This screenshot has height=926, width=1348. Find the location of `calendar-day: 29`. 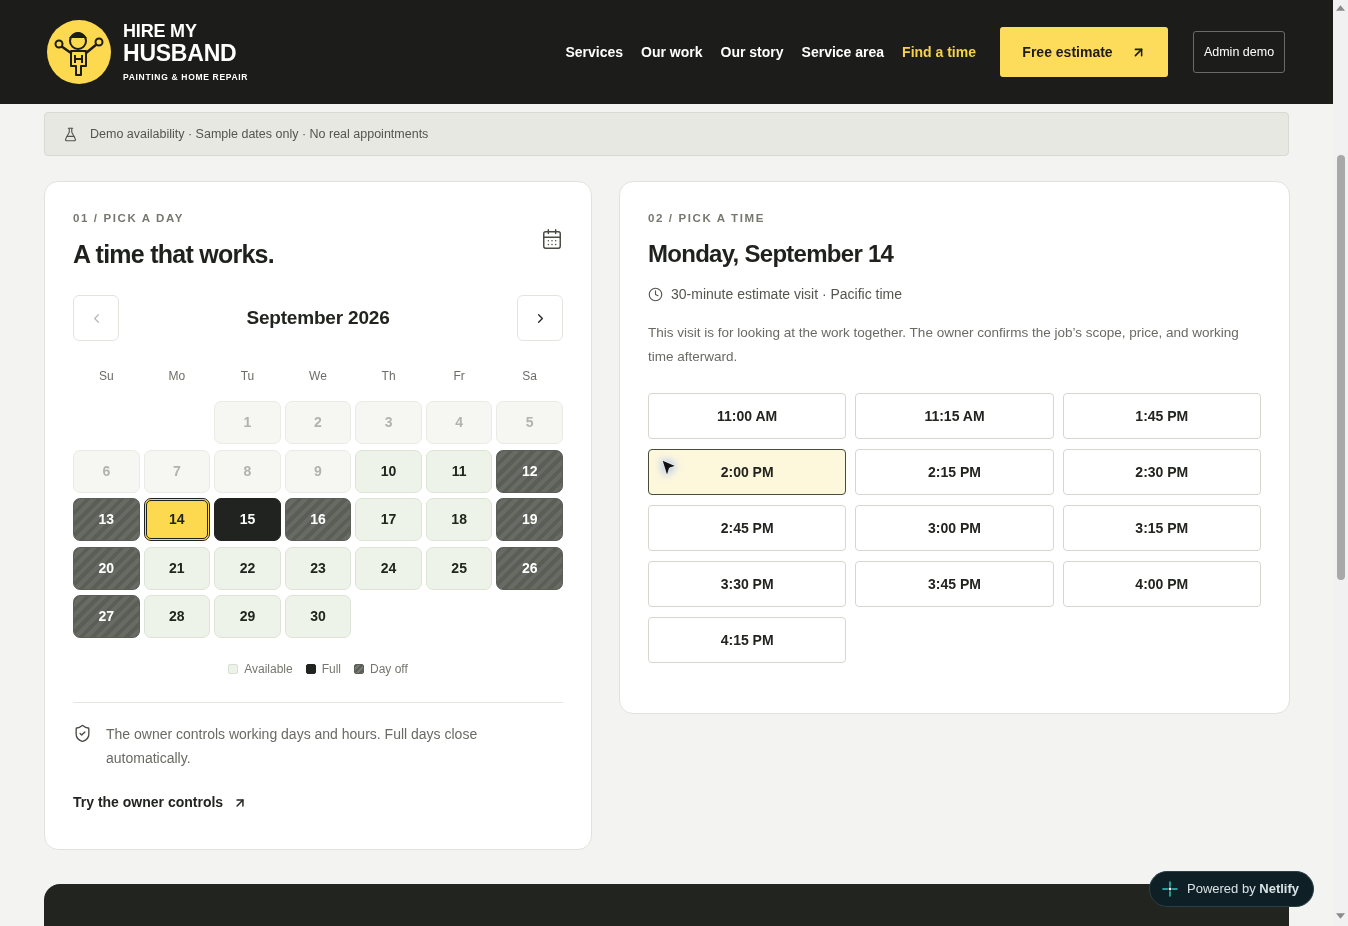

calendar-day: 29 is located at coordinates (247, 616).